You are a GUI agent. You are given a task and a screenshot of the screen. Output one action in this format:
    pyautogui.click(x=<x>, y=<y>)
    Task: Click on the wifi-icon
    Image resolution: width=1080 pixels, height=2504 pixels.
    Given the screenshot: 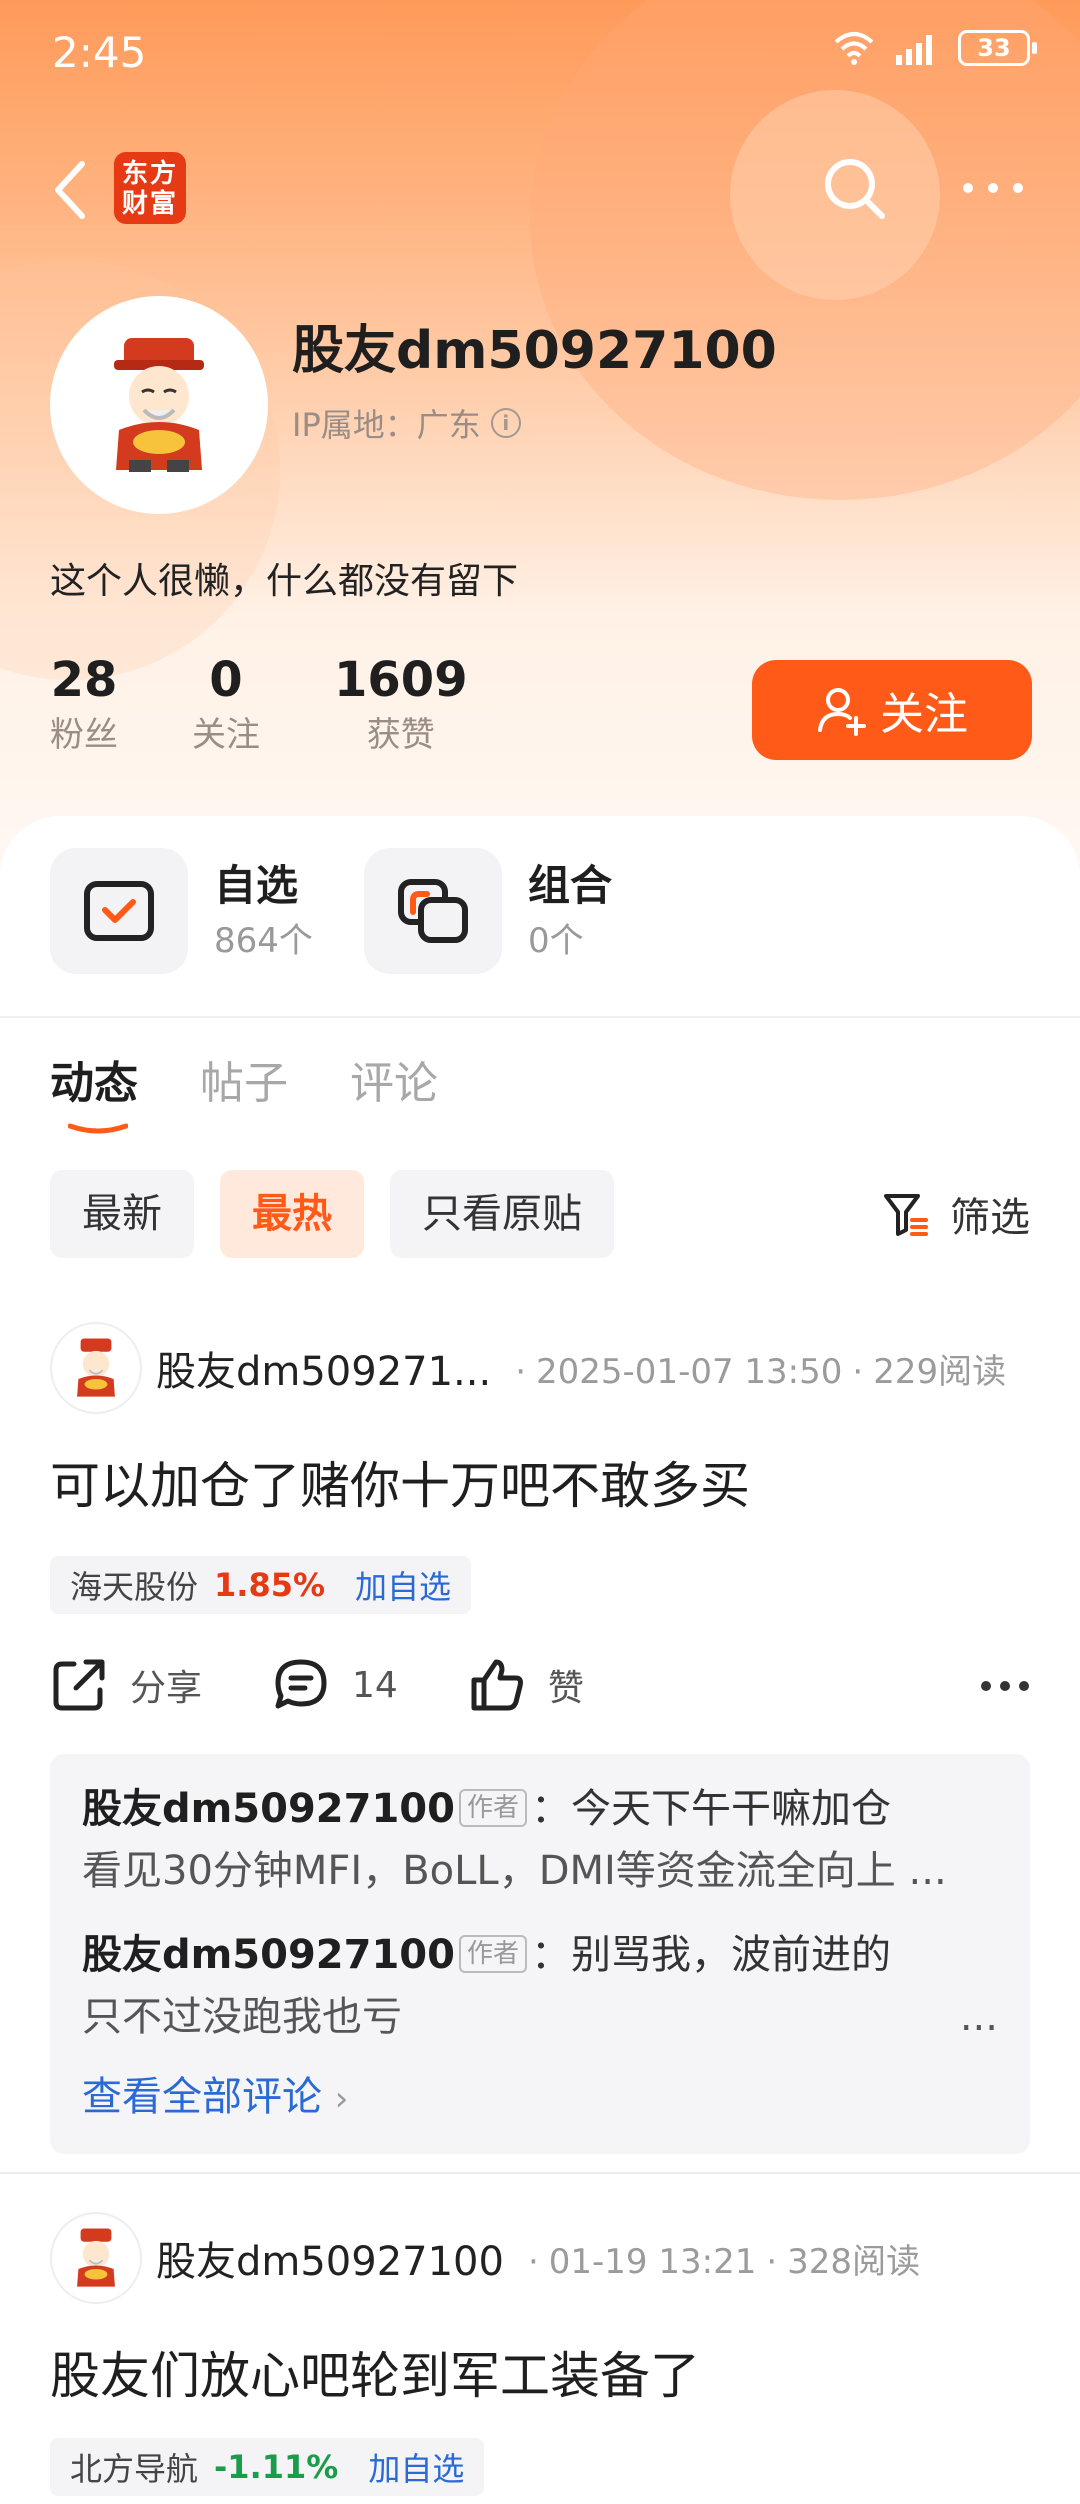 What is the action you would take?
    pyautogui.click(x=854, y=48)
    